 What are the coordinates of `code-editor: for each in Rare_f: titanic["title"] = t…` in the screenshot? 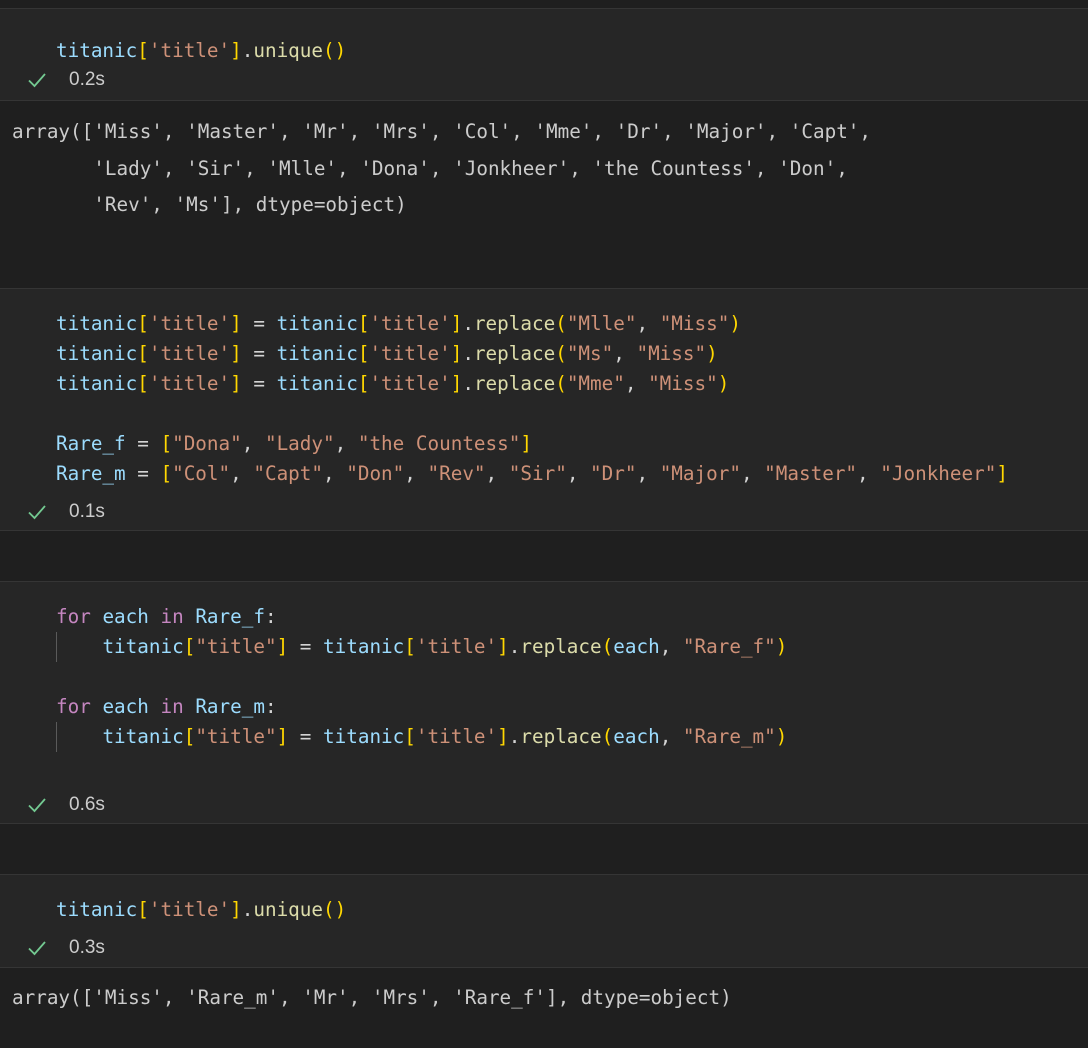 It's located at (421, 677).